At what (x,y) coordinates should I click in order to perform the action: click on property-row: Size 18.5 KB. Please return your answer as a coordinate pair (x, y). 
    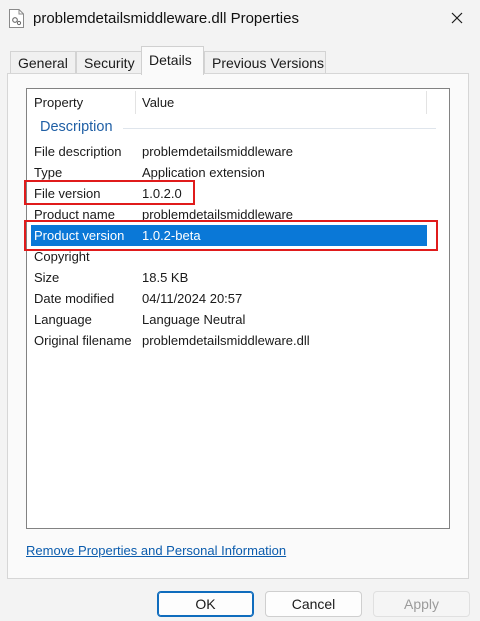
    Looking at the image, I should click on (229, 277).